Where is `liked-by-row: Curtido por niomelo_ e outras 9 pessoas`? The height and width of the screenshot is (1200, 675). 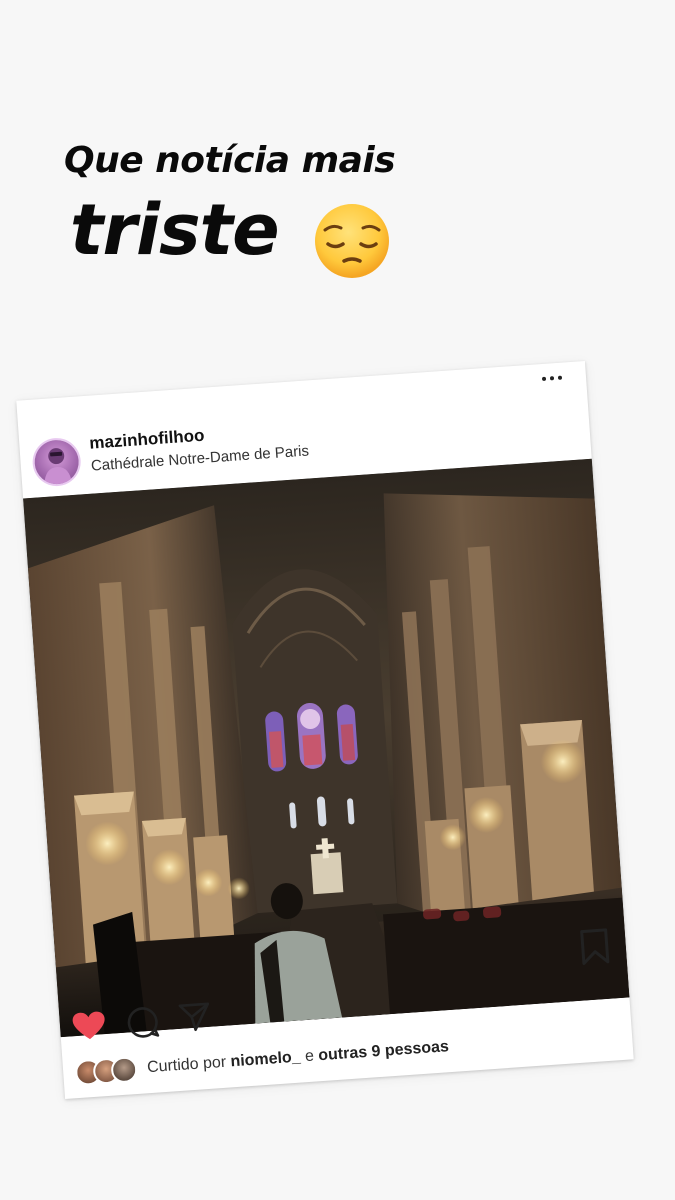
liked-by-row: Curtido por niomelo_ e outras 9 pessoas is located at coordinates (262, 1060).